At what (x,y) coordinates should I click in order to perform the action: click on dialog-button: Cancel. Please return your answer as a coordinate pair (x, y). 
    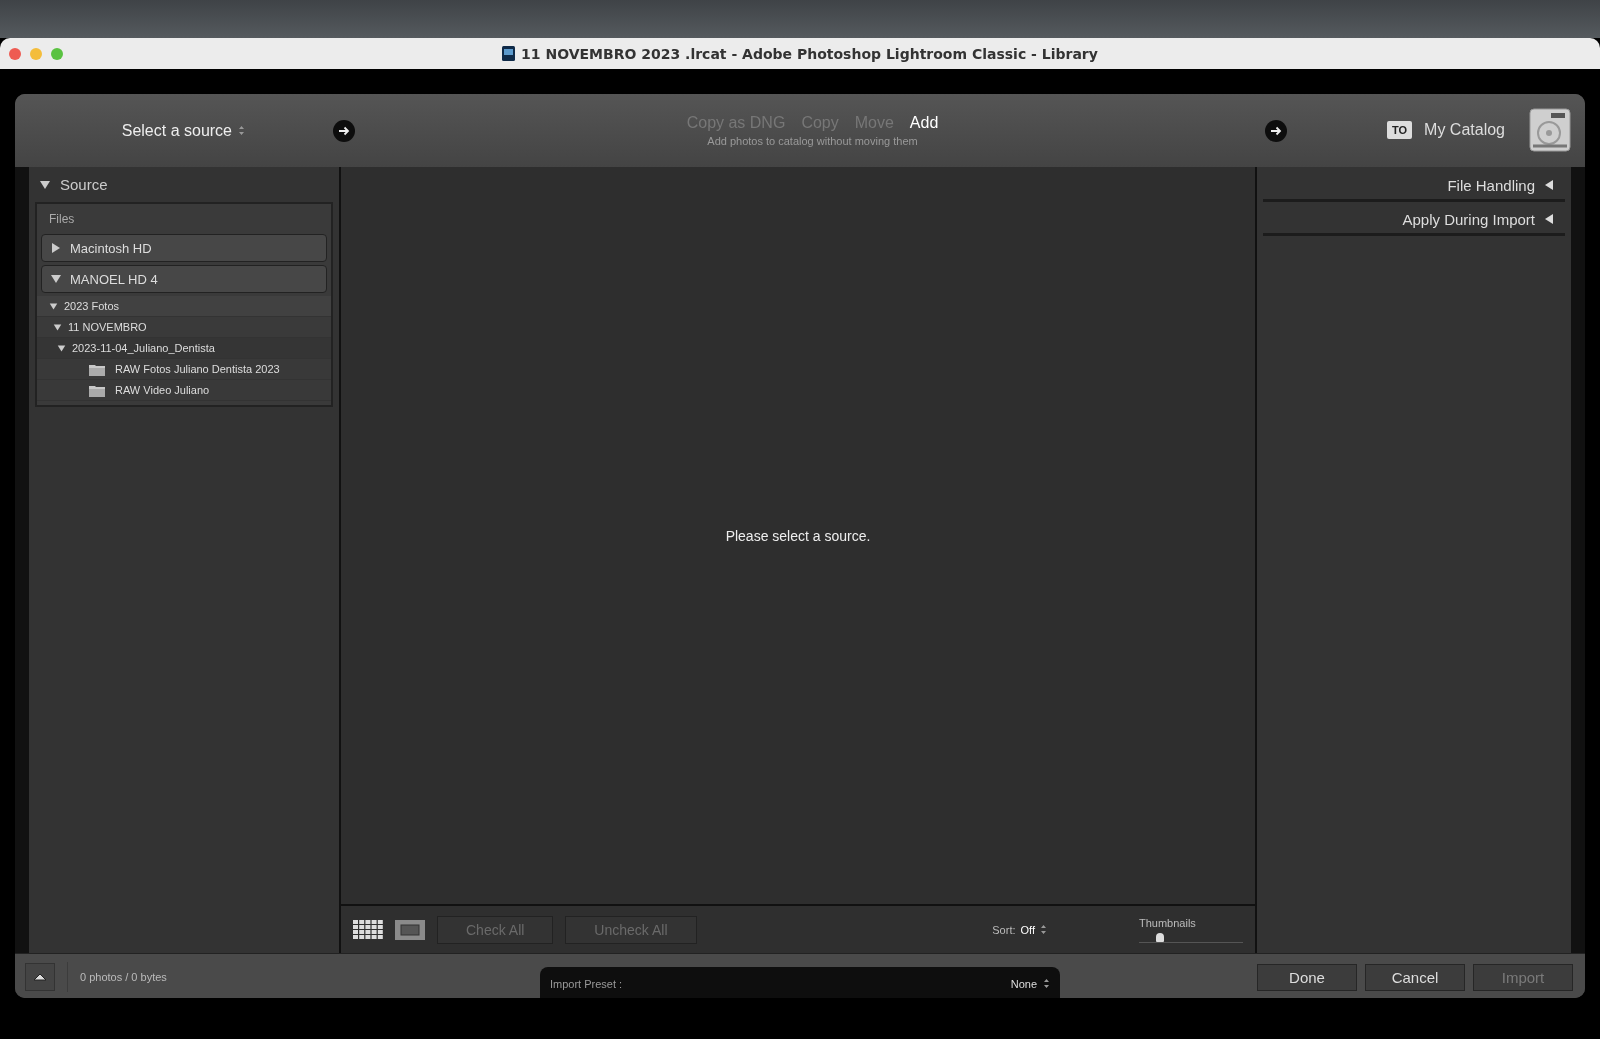
    Looking at the image, I should click on (1415, 977).